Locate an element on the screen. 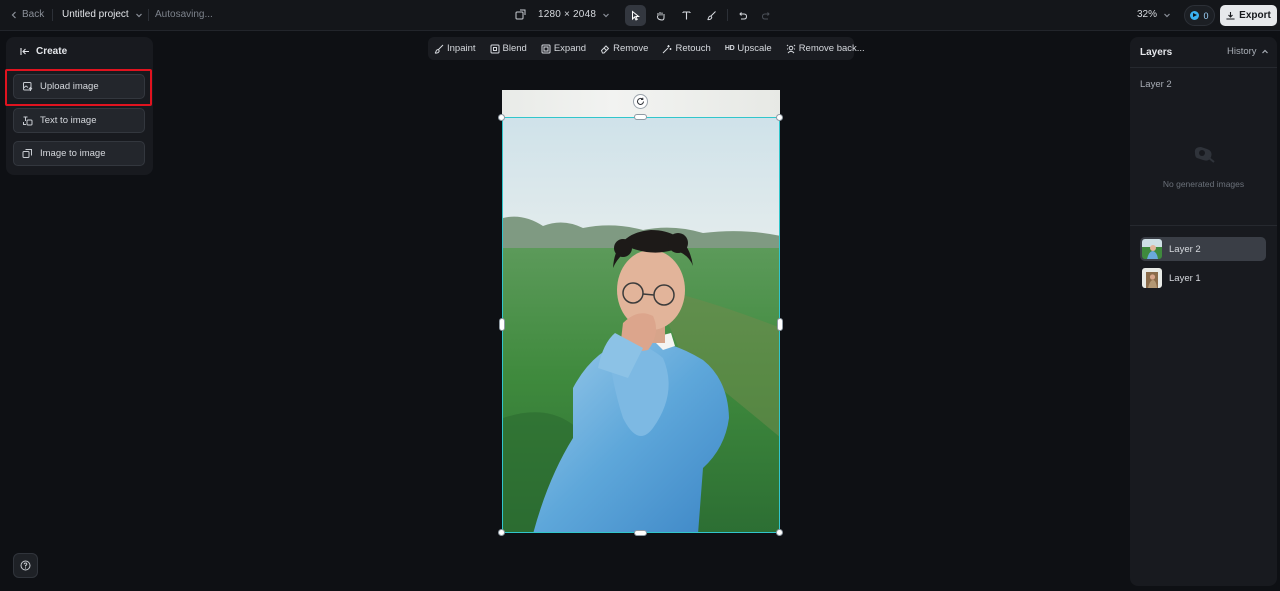  resize-handle-bottom-left is located at coordinates (501, 532).